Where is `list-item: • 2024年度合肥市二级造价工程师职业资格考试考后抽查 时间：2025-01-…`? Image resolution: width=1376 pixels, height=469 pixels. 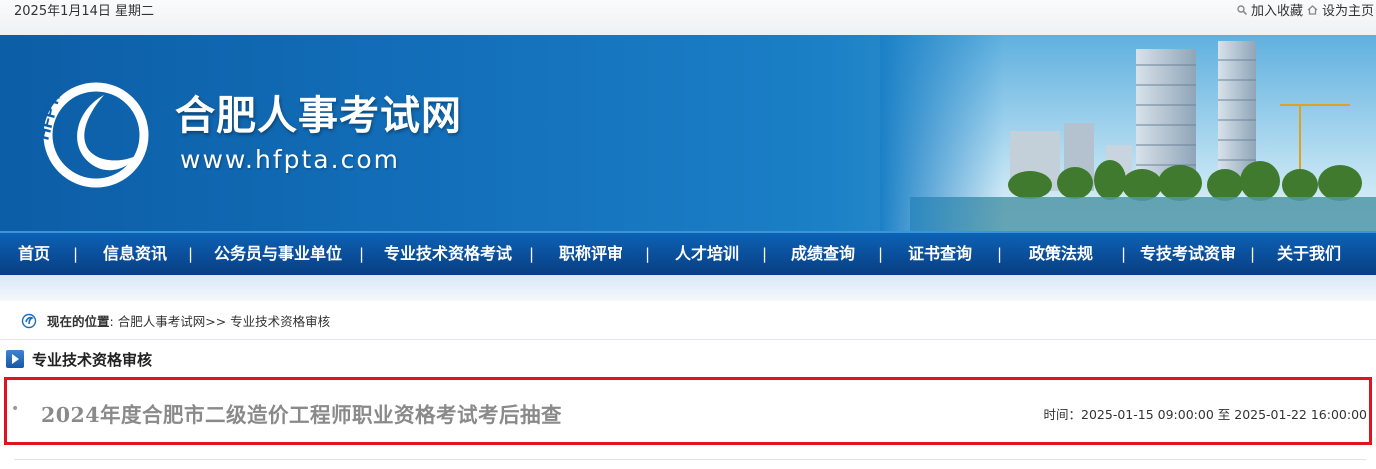
list-item: • 2024年度合肥市二级造价工程师职业资格考试考后抽查 时间：2025-01-… is located at coordinates (688, 411).